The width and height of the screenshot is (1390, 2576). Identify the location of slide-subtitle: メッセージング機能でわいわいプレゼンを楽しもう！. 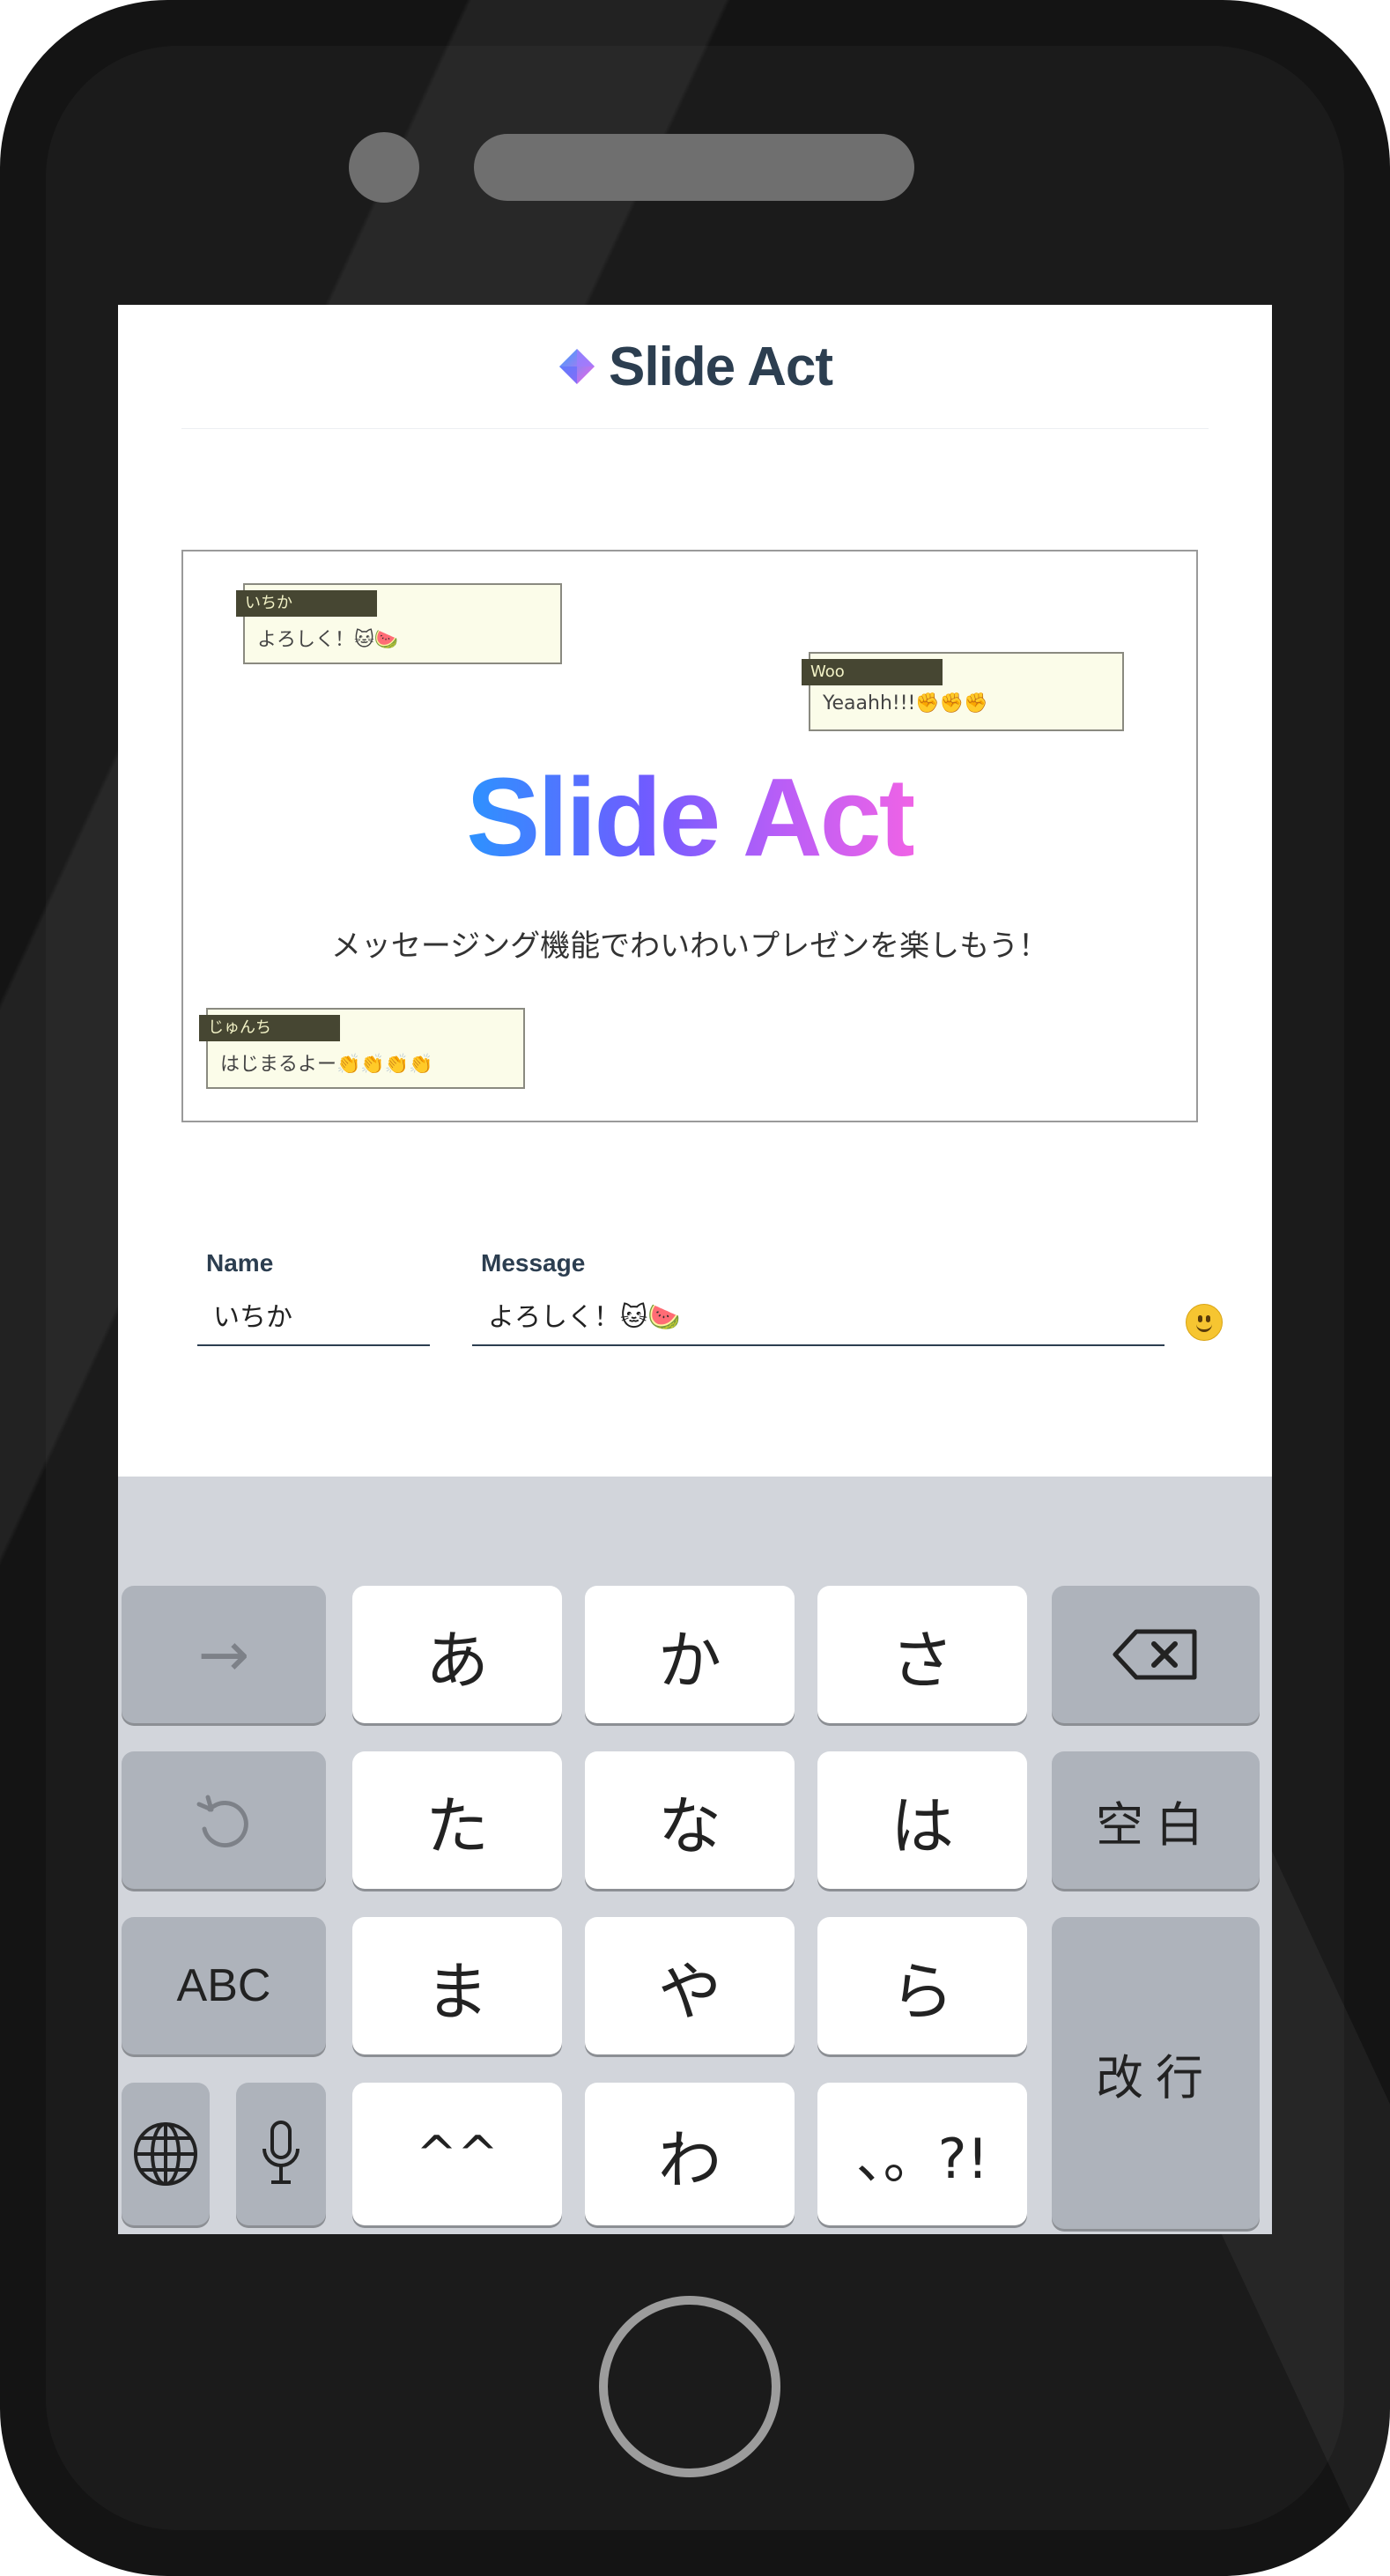
(689, 946).